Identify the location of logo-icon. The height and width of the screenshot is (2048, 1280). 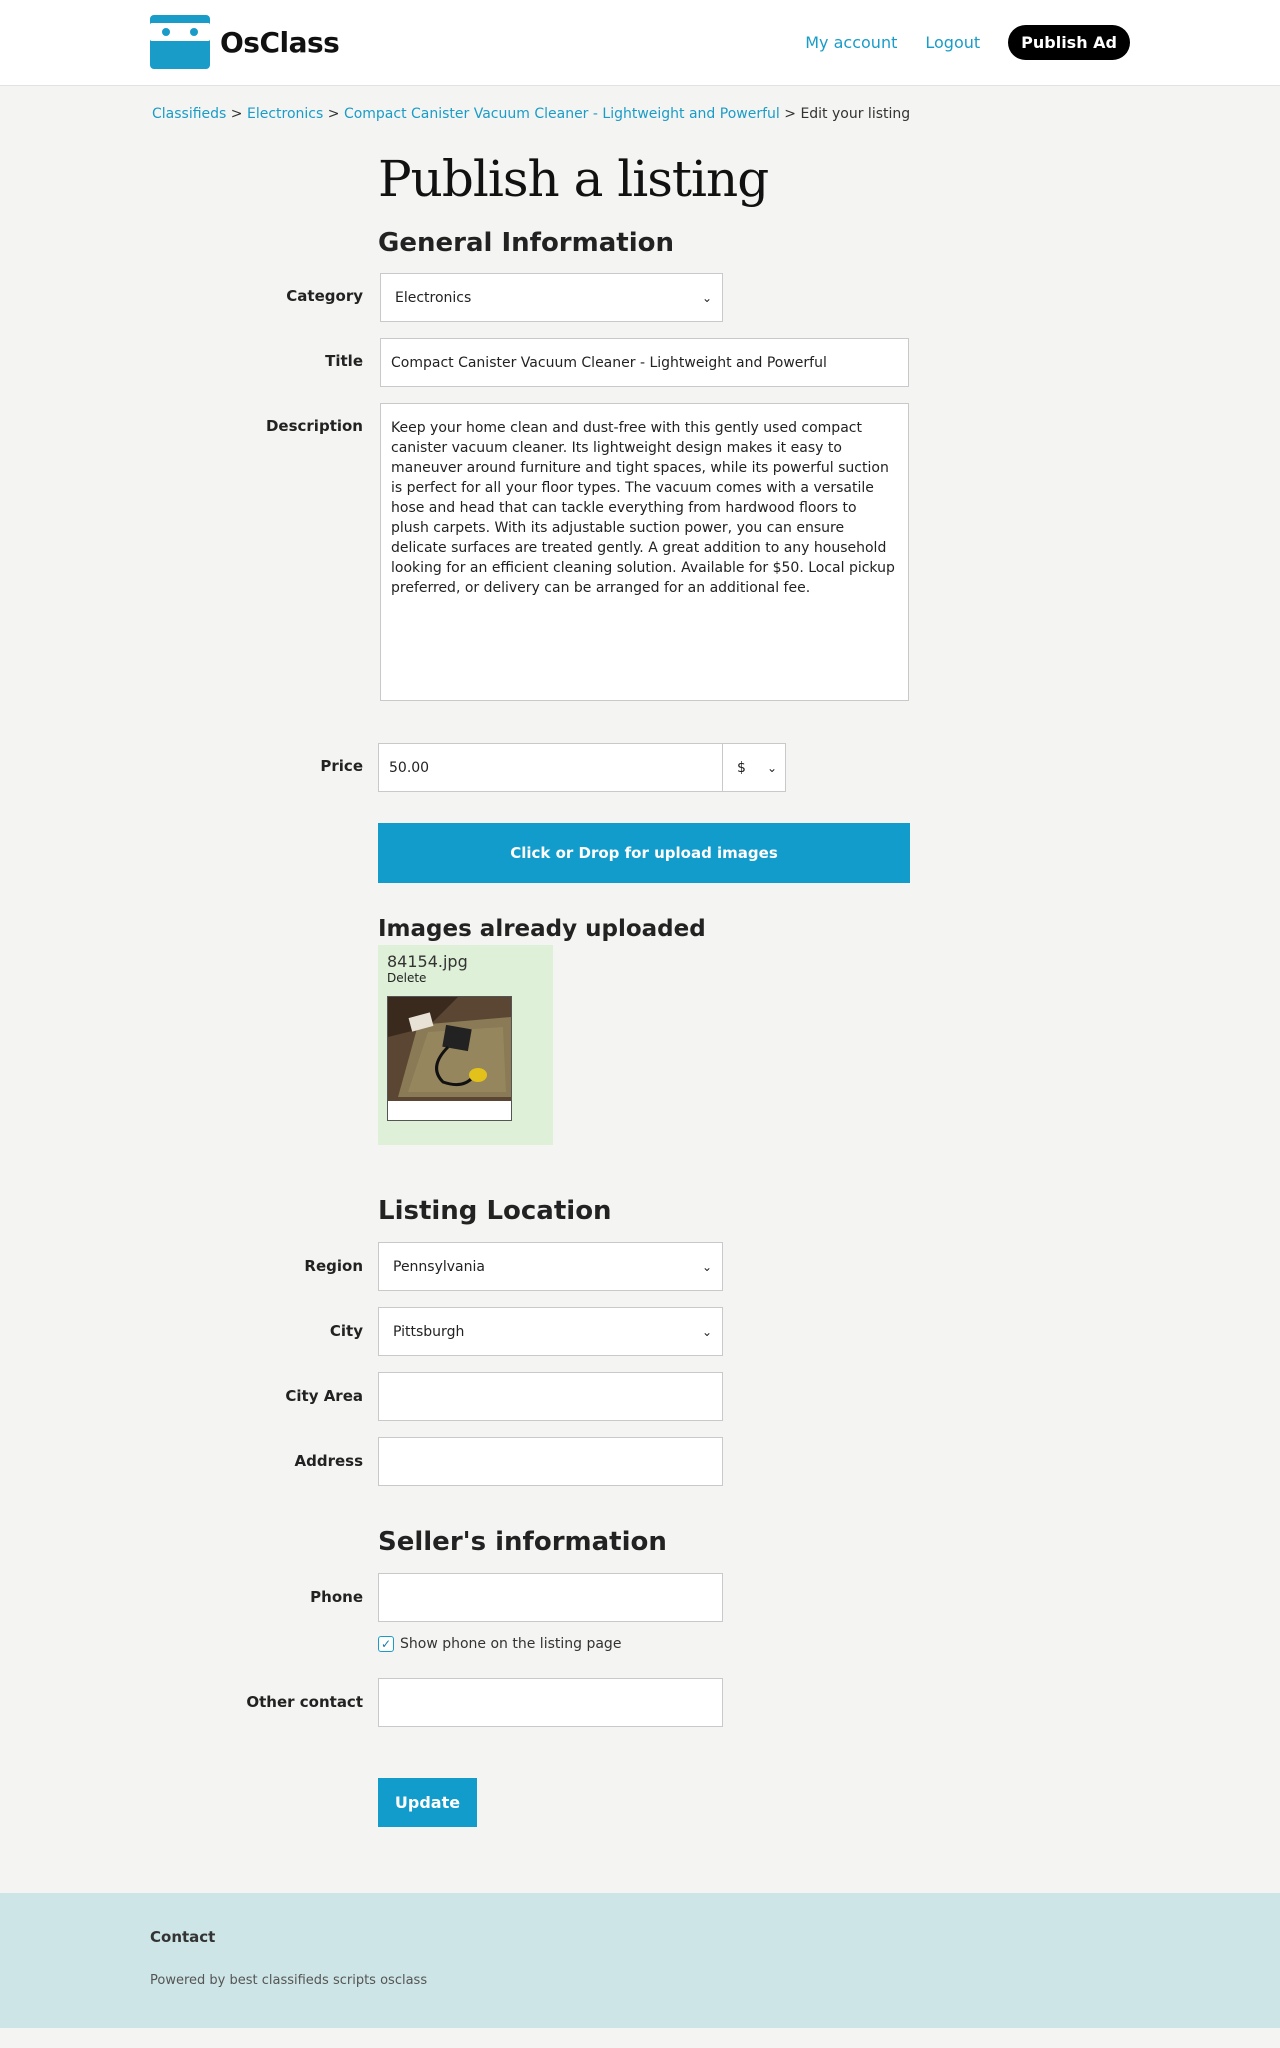
(180, 42).